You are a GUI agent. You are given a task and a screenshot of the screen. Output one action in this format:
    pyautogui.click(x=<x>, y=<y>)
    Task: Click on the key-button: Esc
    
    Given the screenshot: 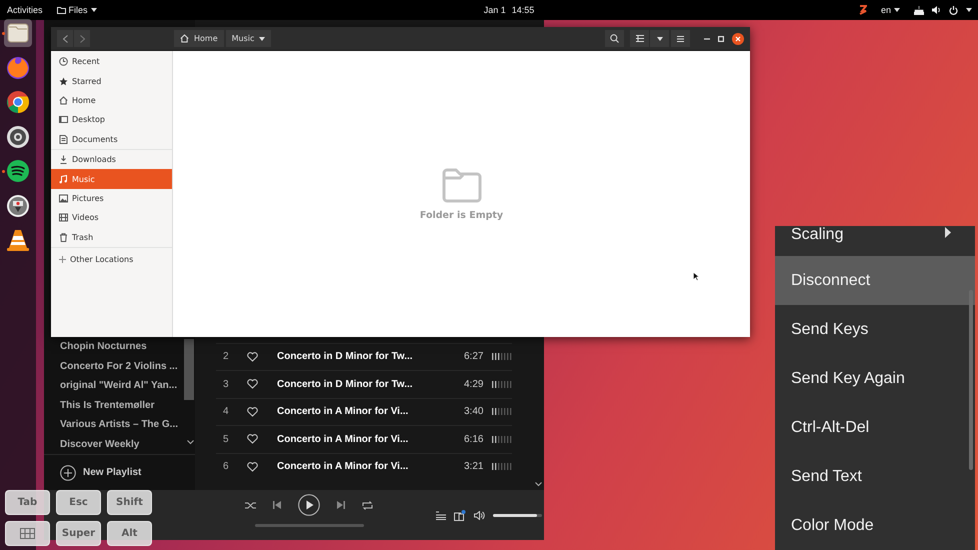 What is the action you would take?
    pyautogui.click(x=78, y=502)
    